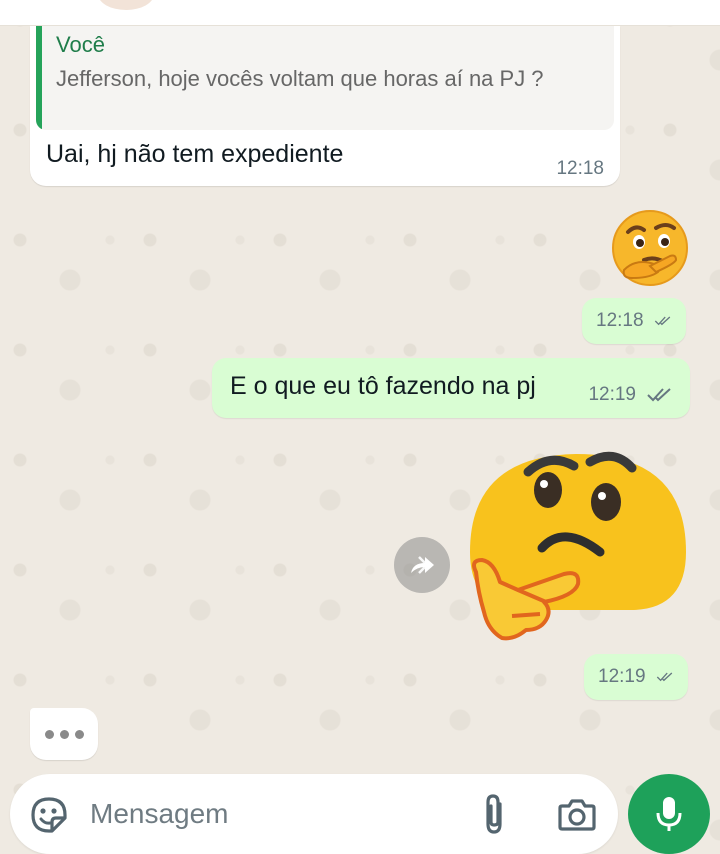  I want to click on outgoing-message: E o que eu tô fazendo na pj 12:19, so click(451, 388).